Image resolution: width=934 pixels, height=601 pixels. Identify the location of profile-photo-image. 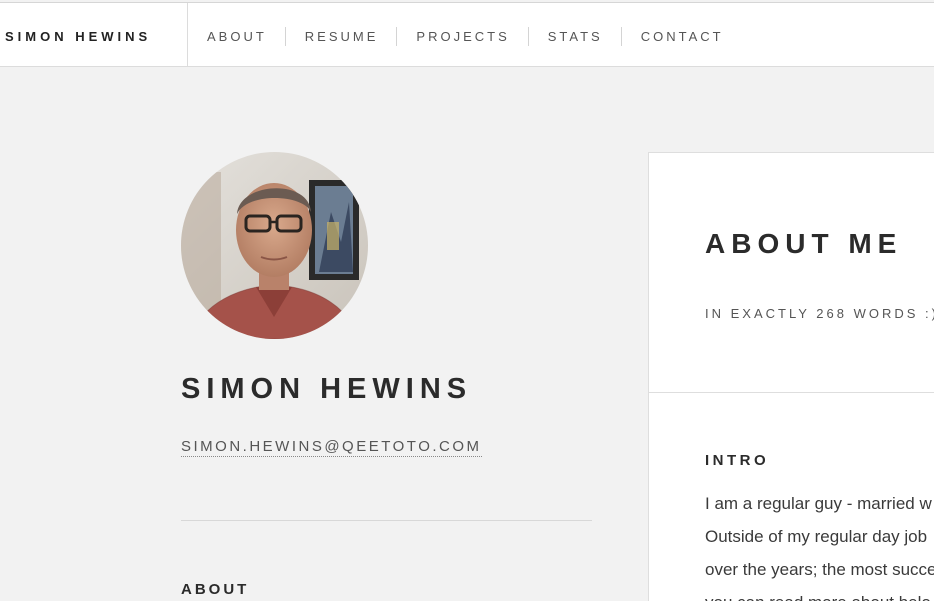
(274, 245).